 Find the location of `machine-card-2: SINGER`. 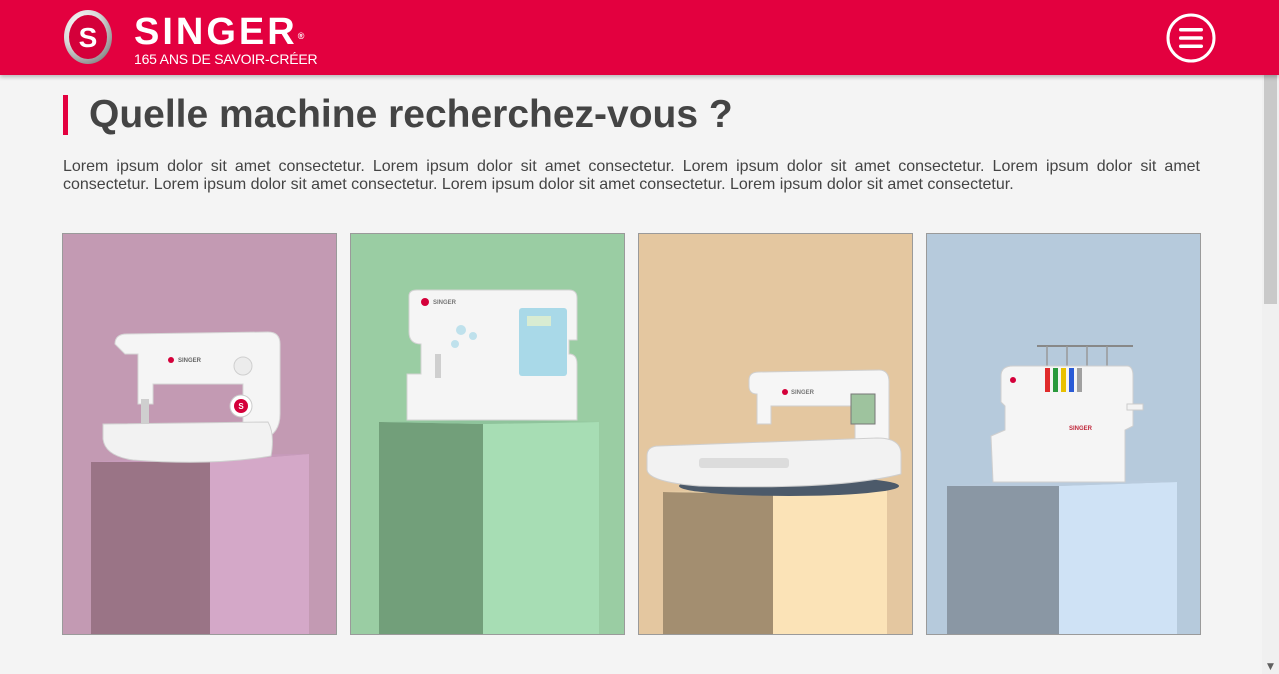

machine-card-2: SINGER is located at coordinates (487, 434).